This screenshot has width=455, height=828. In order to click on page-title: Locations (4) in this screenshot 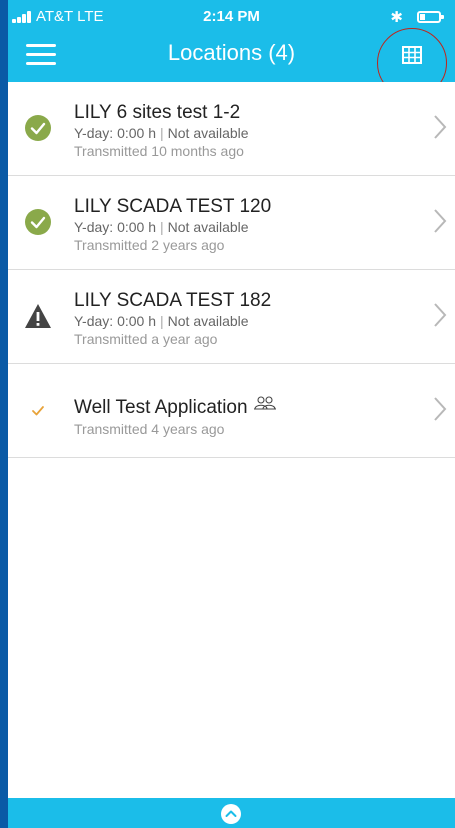, I will do `click(231, 52)`.